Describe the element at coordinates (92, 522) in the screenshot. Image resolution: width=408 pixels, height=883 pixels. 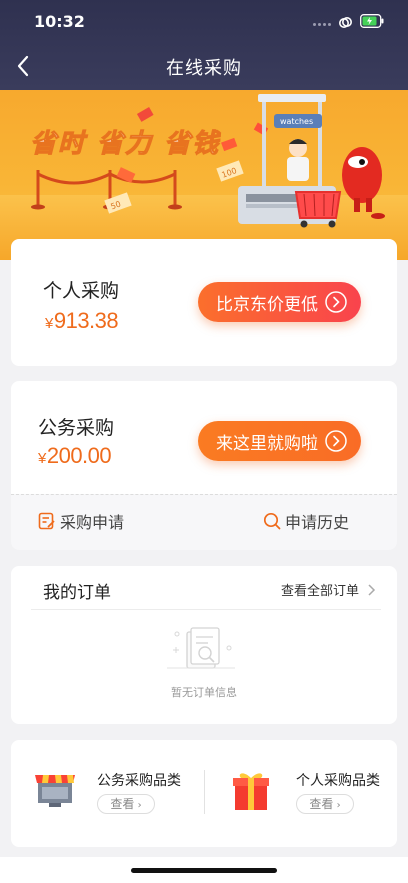
I see `purchase-apply-label: 采购申请` at that location.